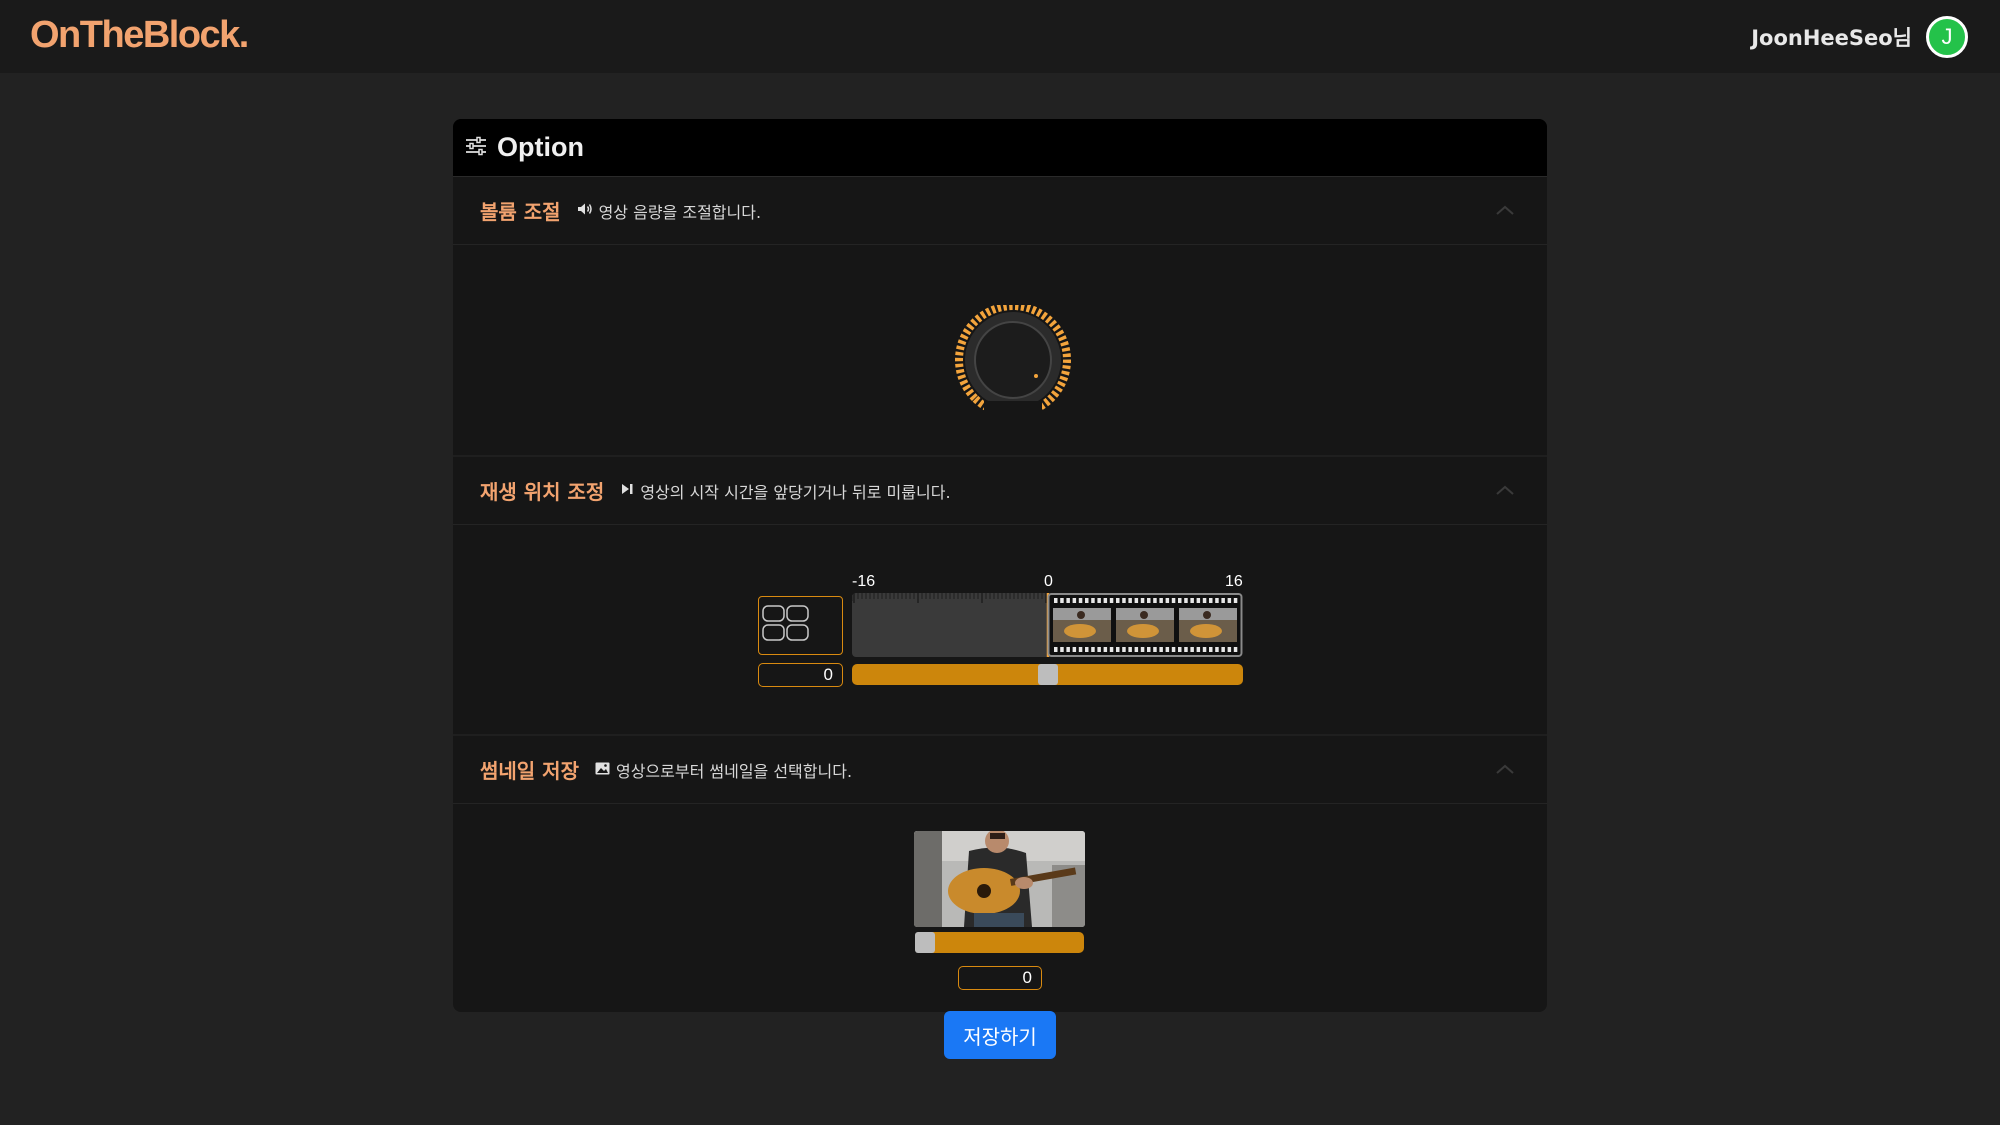 This screenshot has height=1125, width=2000. I want to click on timeline-max-label: 16, so click(1234, 581).